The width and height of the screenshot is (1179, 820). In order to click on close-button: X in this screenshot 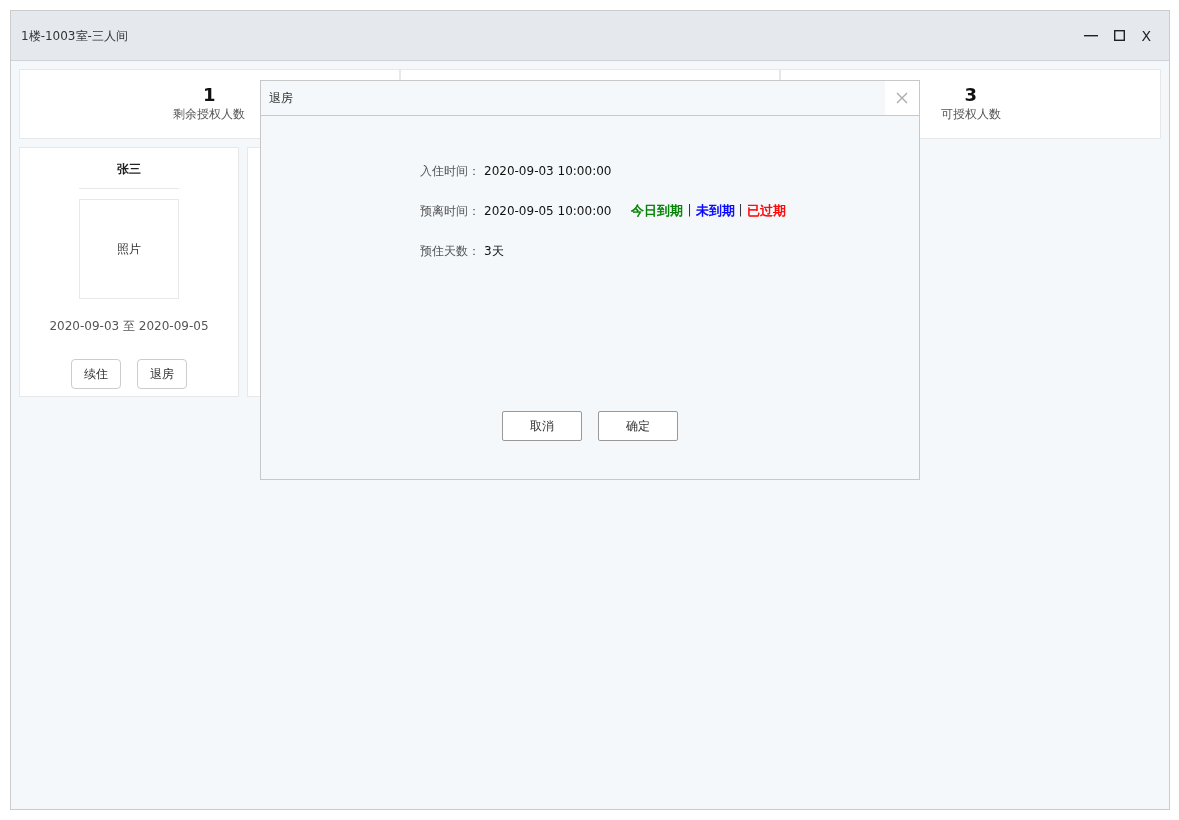, I will do `click(1146, 35)`.